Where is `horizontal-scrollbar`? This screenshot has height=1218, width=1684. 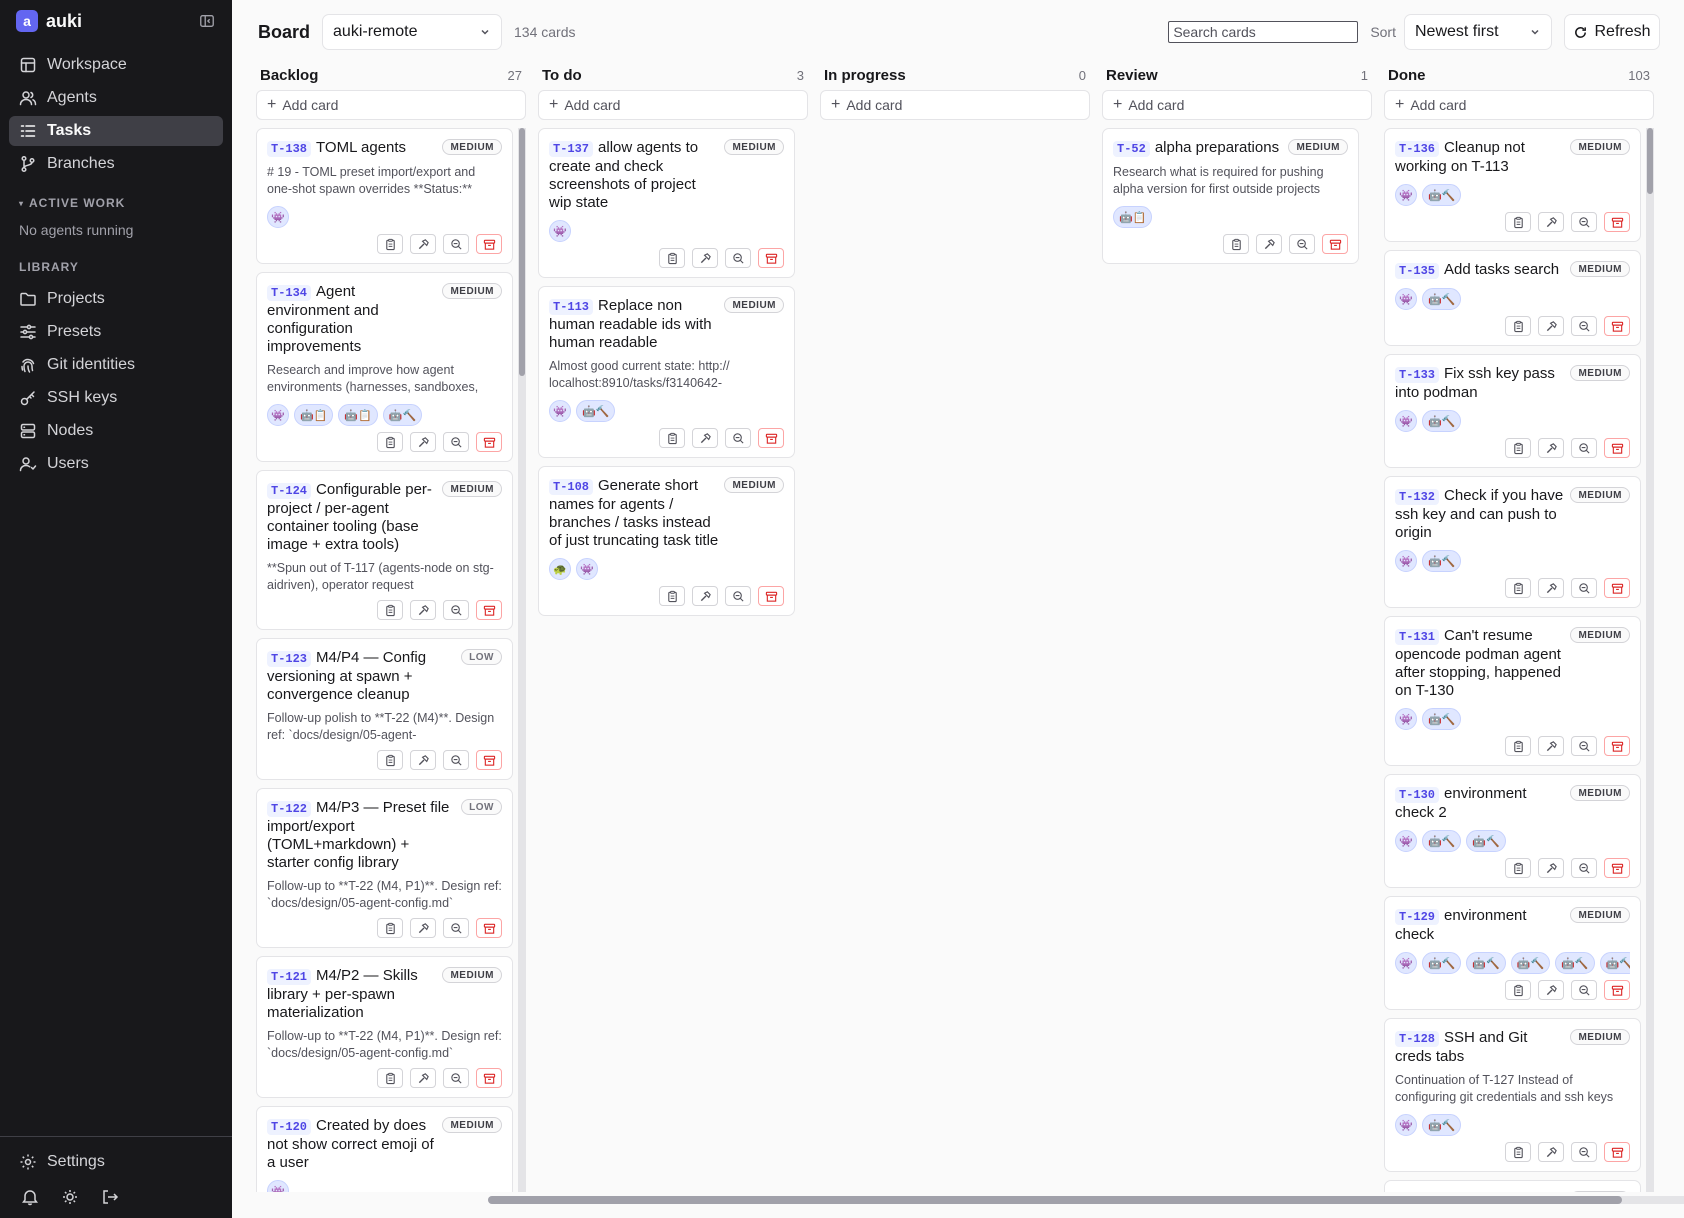 horizontal-scrollbar is located at coordinates (1086, 1200).